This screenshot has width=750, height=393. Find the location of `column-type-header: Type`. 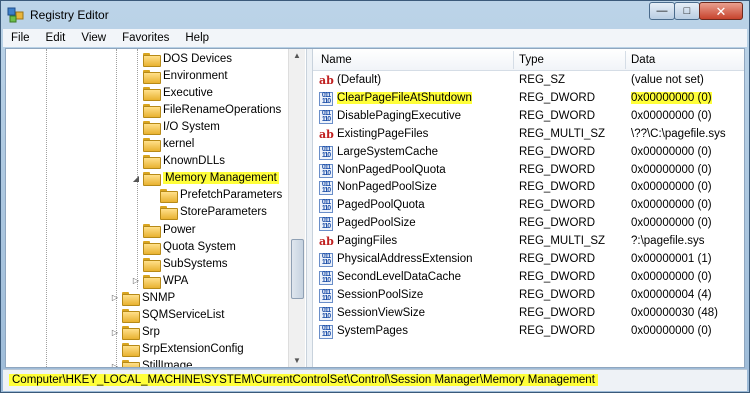

column-type-header: Type is located at coordinates (531, 60).